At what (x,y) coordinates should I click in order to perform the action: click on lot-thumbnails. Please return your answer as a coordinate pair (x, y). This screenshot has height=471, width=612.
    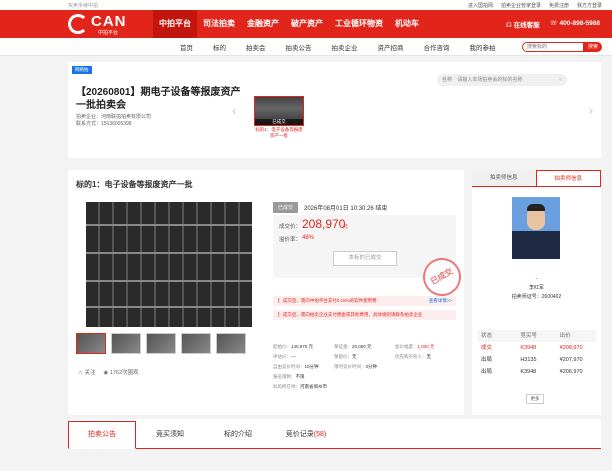
    Looking at the image, I should click on (161, 343).